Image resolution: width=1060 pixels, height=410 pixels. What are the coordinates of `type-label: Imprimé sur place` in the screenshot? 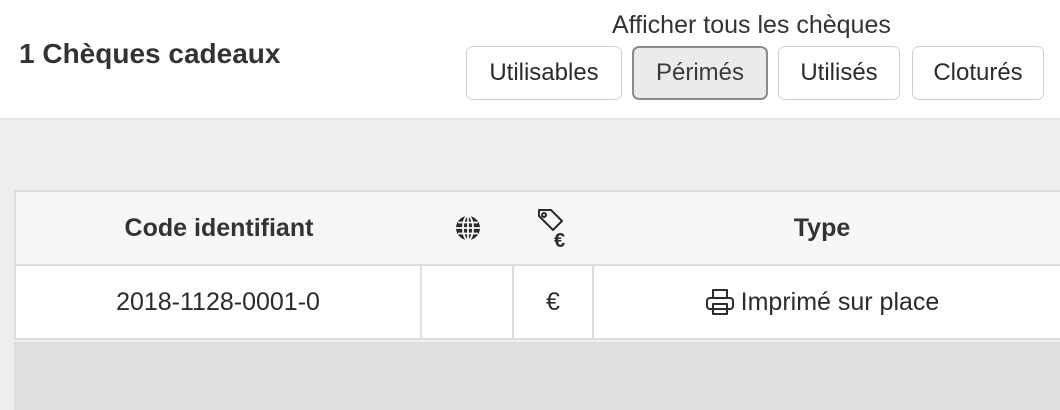 It's located at (840, 301).